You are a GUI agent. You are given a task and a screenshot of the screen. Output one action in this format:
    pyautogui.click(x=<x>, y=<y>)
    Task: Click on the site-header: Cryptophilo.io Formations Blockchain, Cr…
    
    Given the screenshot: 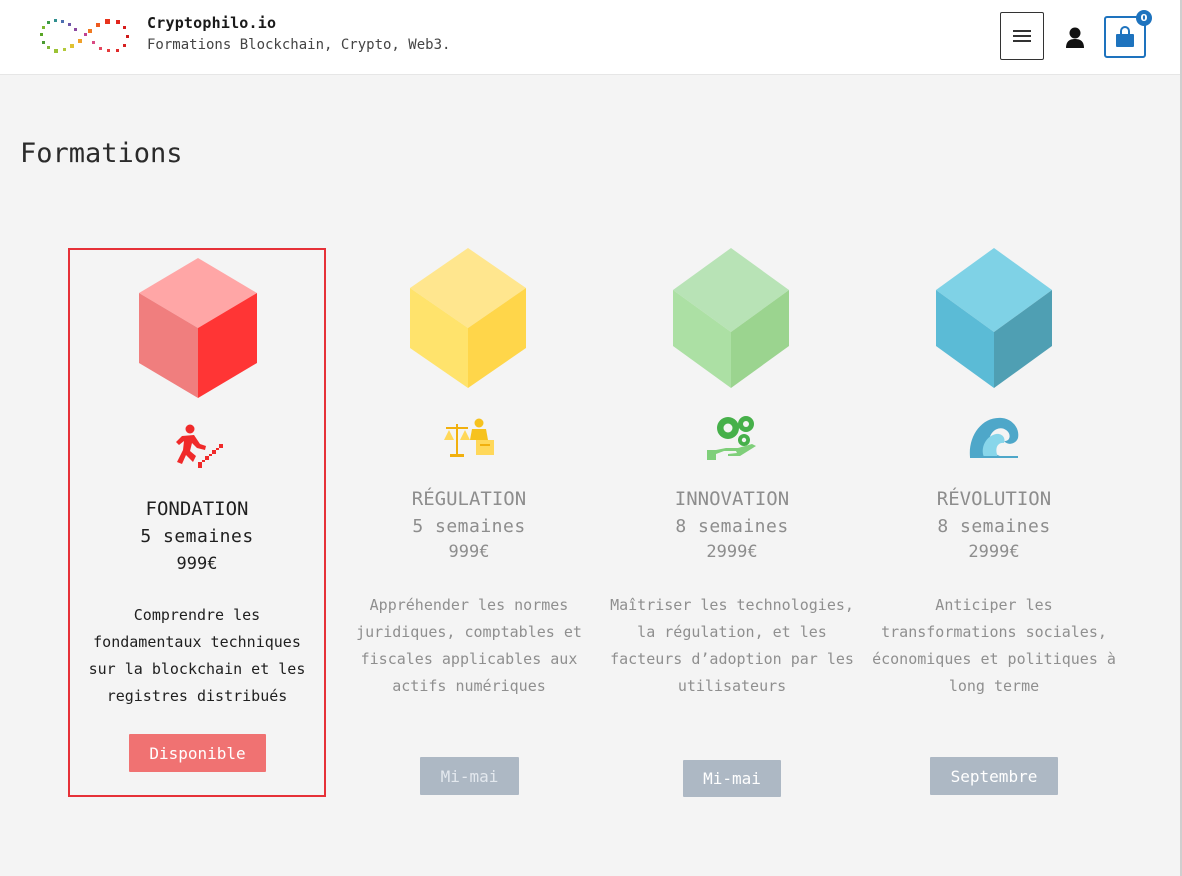 What is the action you would take?
    pyautogui.click(x=590, y=37)
    